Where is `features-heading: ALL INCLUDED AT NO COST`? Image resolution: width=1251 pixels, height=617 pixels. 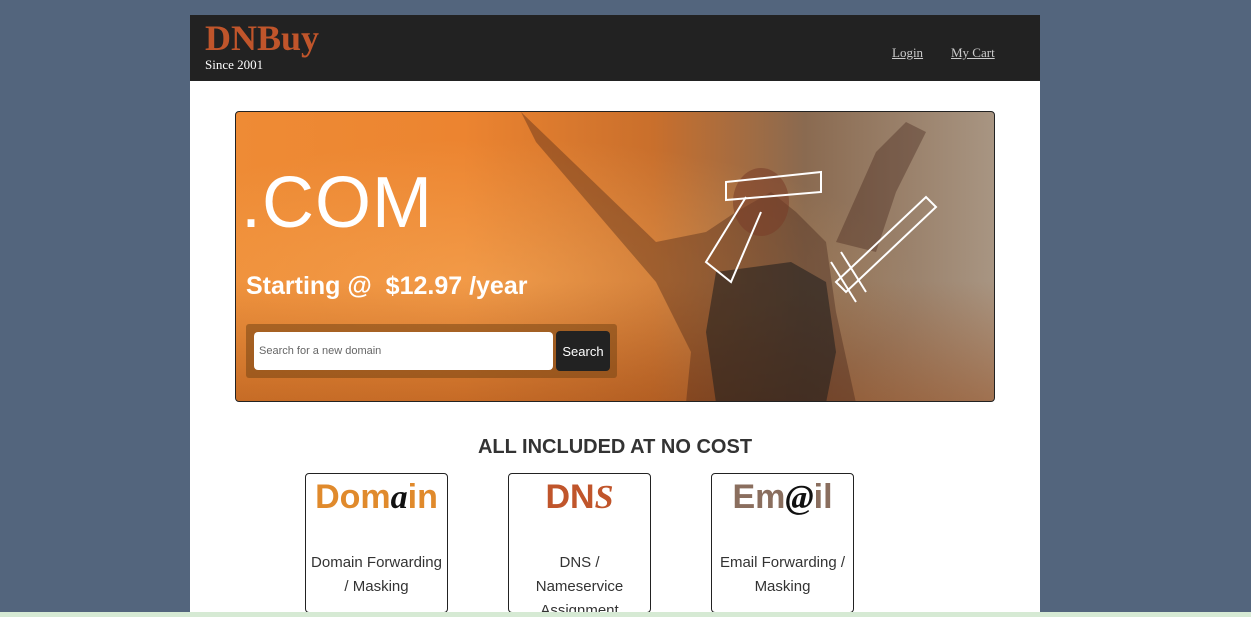
features-heading: ALL INCLUDED AT NO COST is located at coordinates (615, 447).